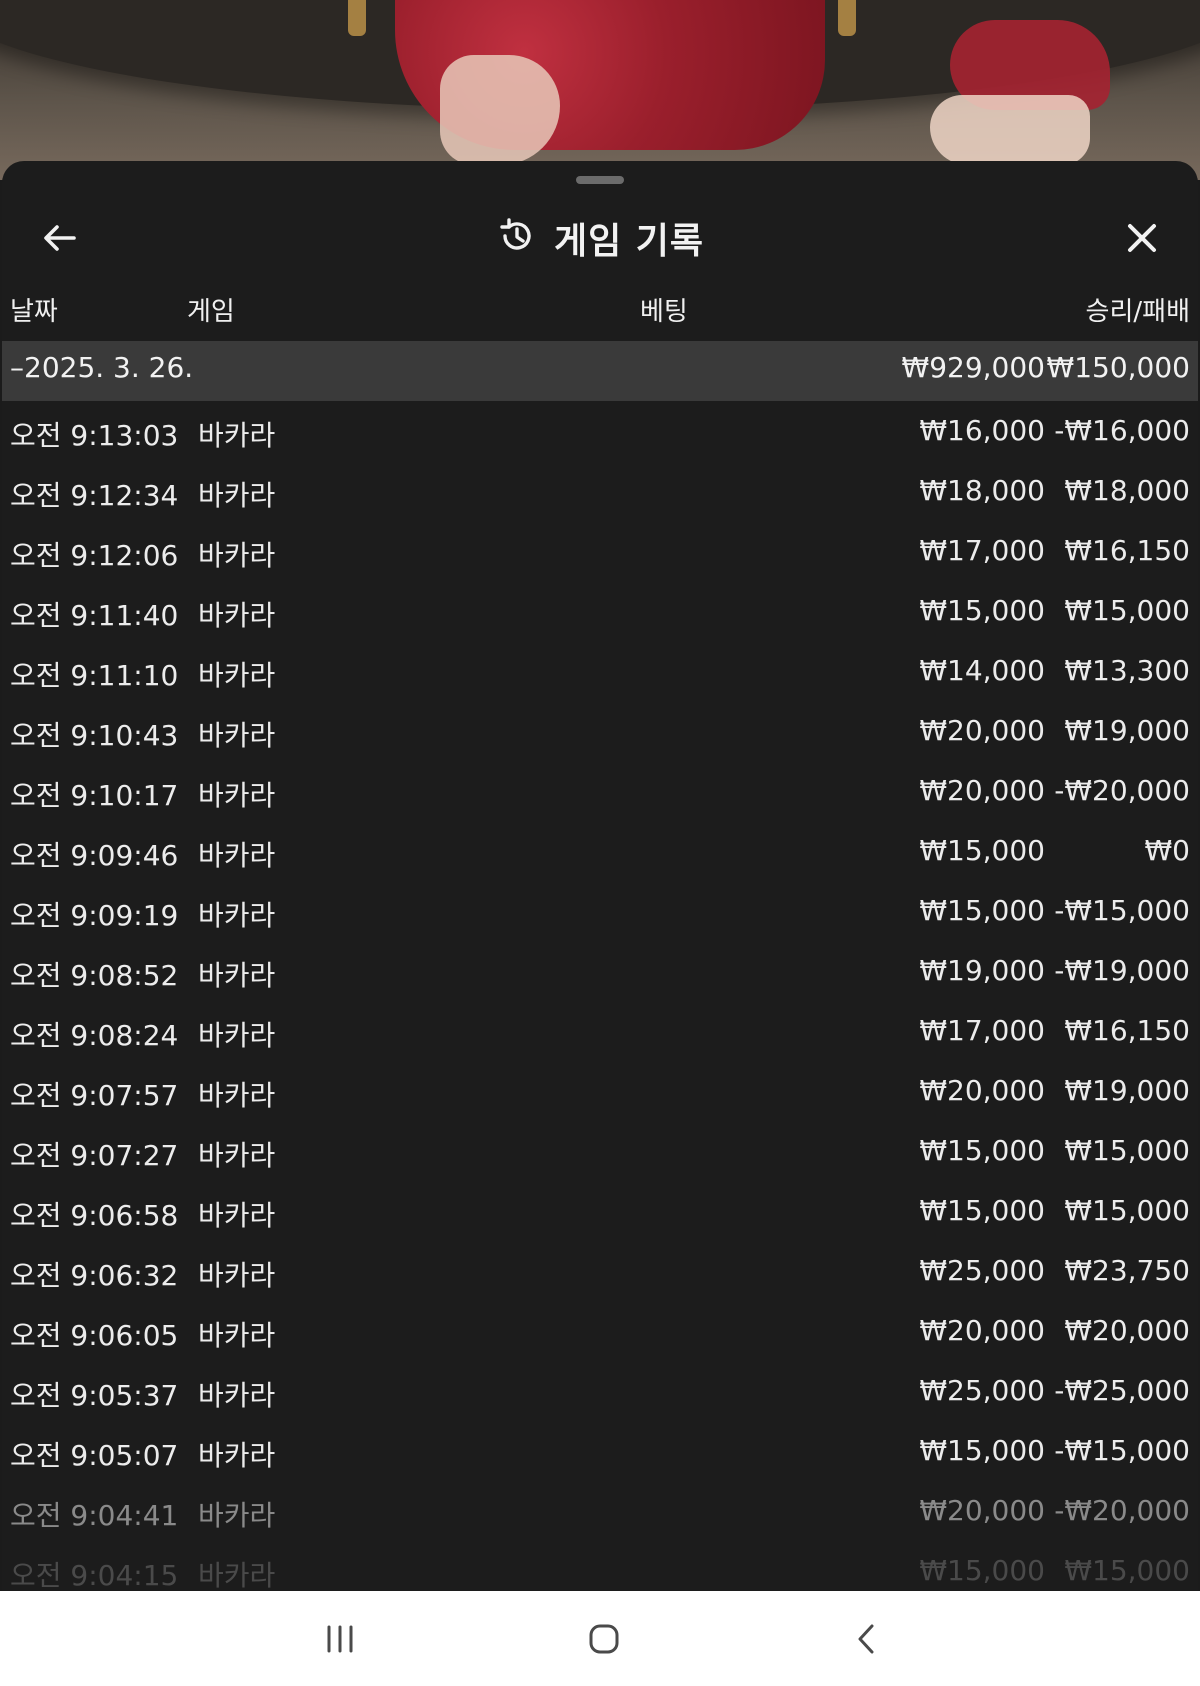 This screenshot has width=1200, height=1686. Describe the element at coordinates (600, 1031) in the screenshot. I see `history-row: 오전 9:08:24 바카라 ₩17,000 ₩16,150` at that location.